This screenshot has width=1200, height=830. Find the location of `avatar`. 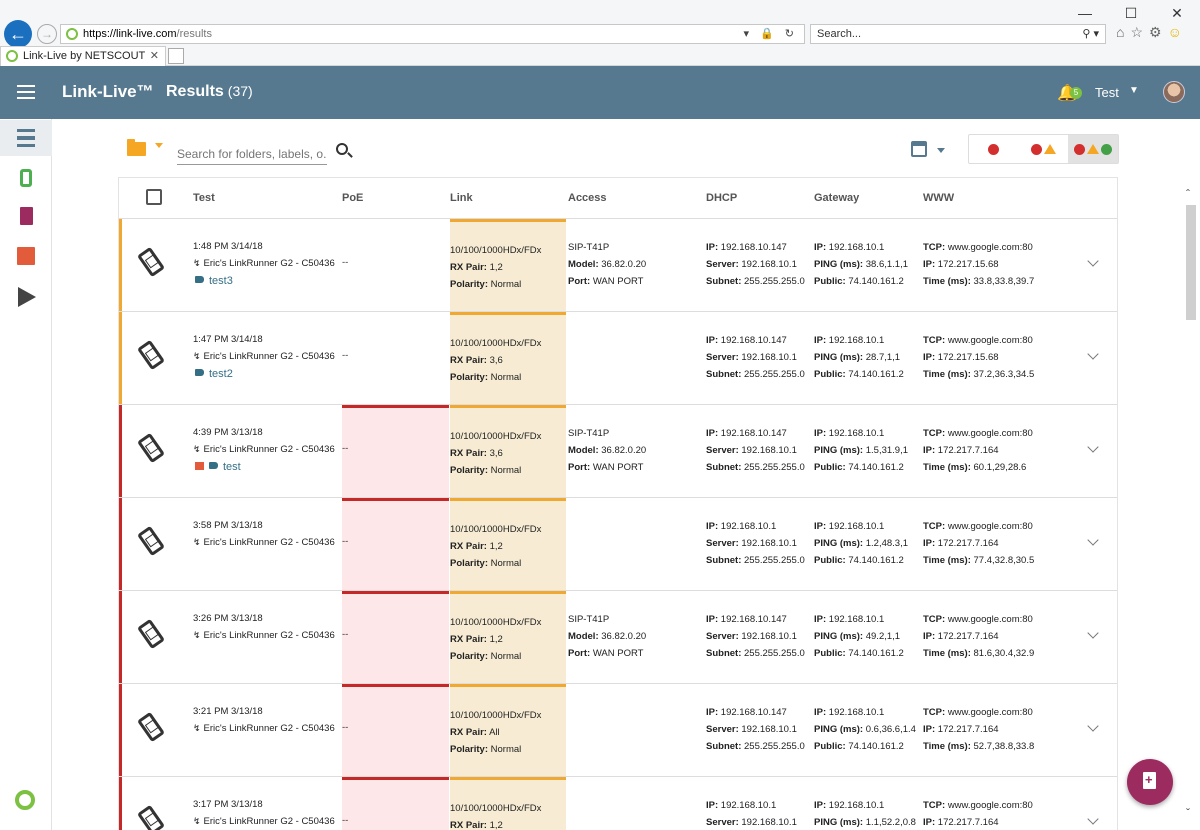

avatar is located at coordinates (1174, 92).